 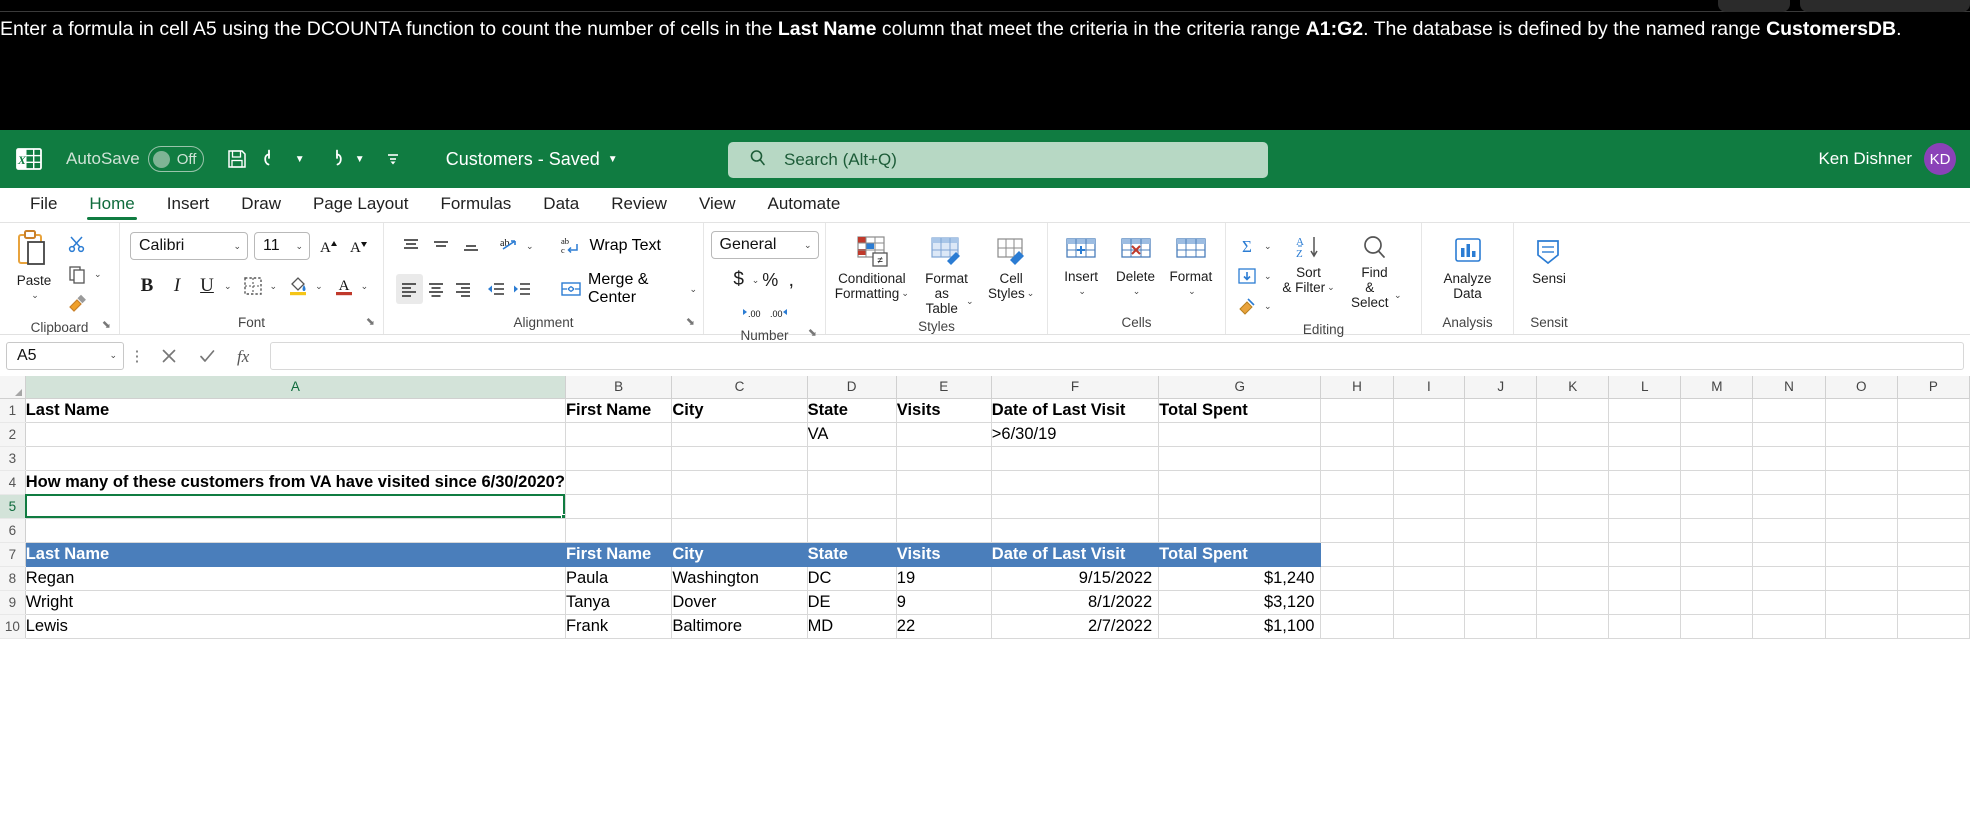 I want to click on font-family-select: Calibri ⌄, so click(x=189, y=246).